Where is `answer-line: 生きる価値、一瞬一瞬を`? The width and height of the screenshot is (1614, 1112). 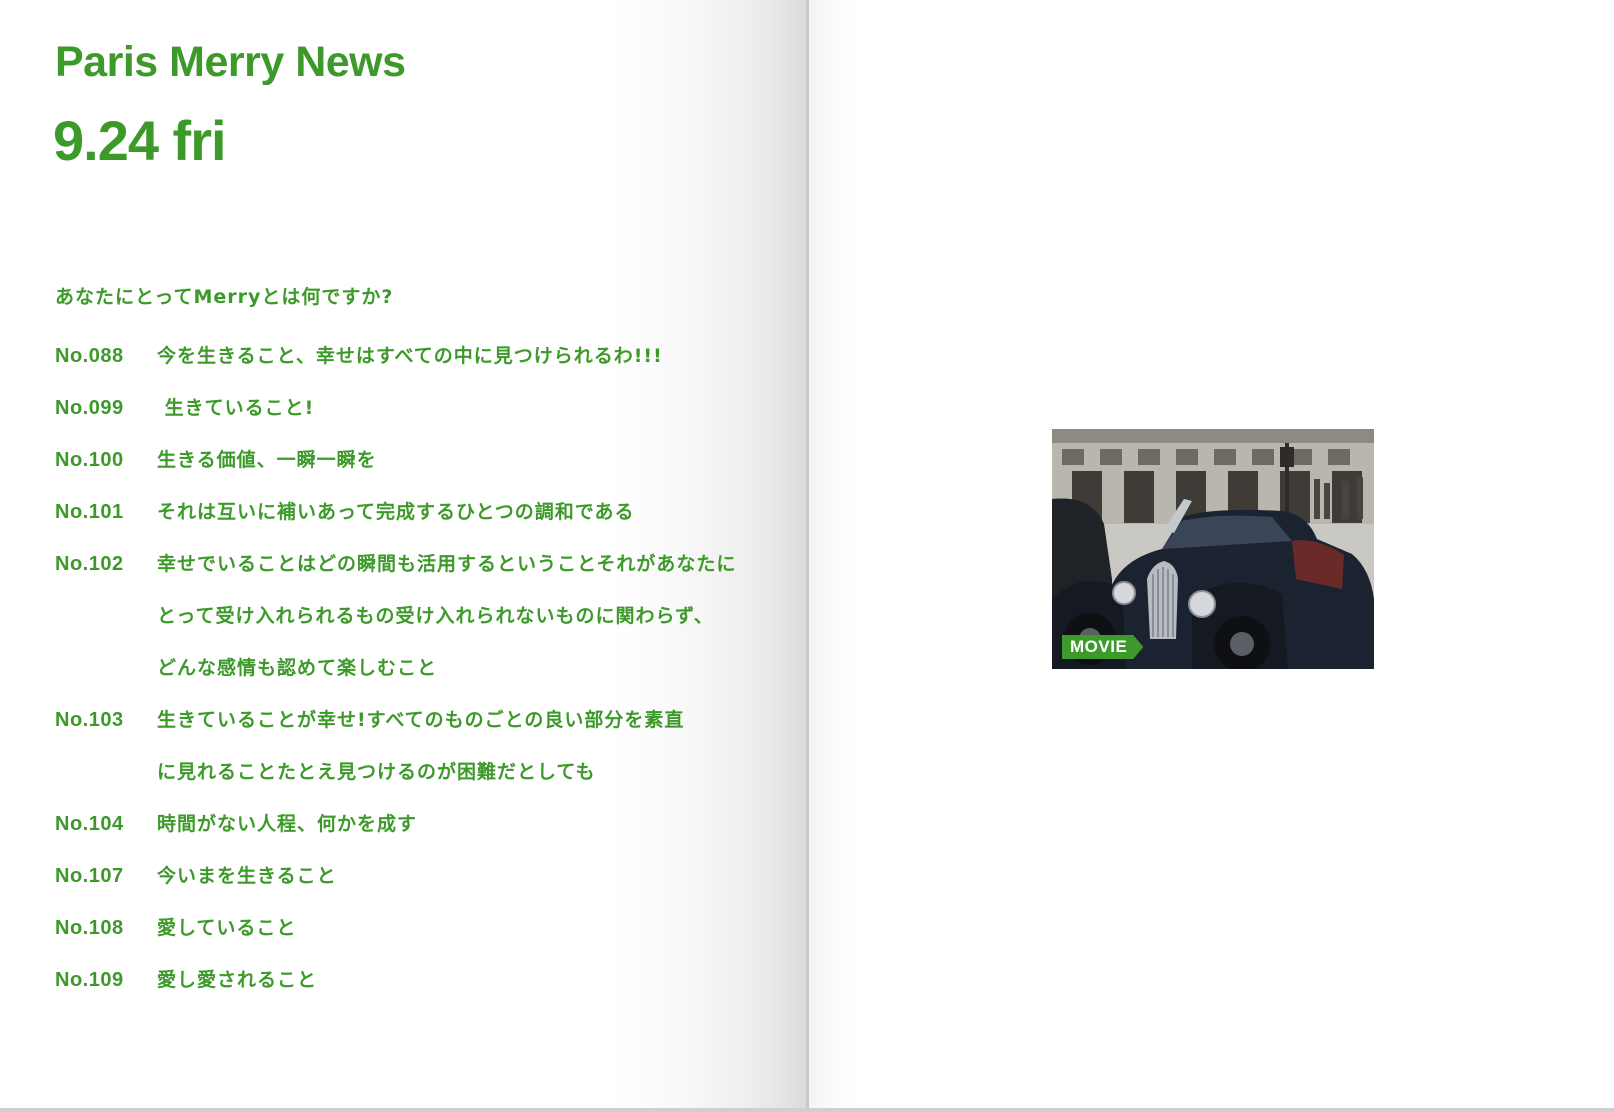 answer-line: 生きる価値、一瞬一瞬を is located at coordinates (267, 460).